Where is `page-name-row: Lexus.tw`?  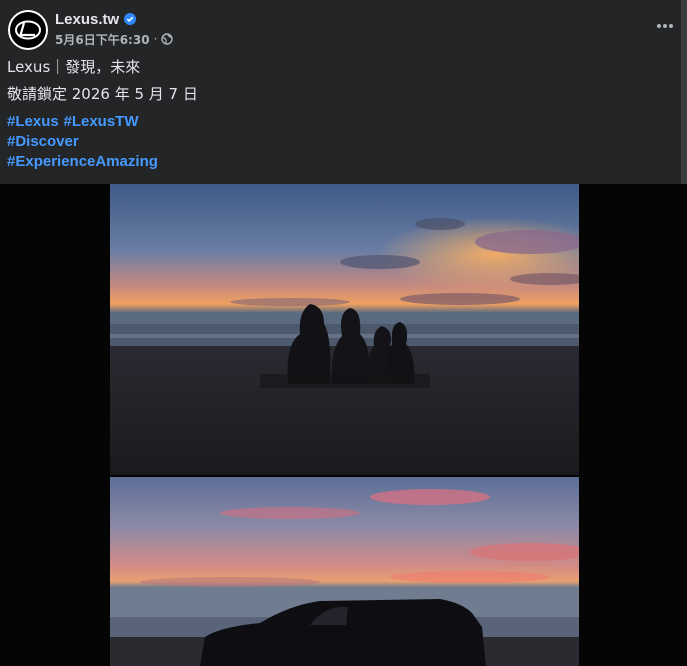 page-name-row: Lexus.tw is located at coordinates (96, 19).